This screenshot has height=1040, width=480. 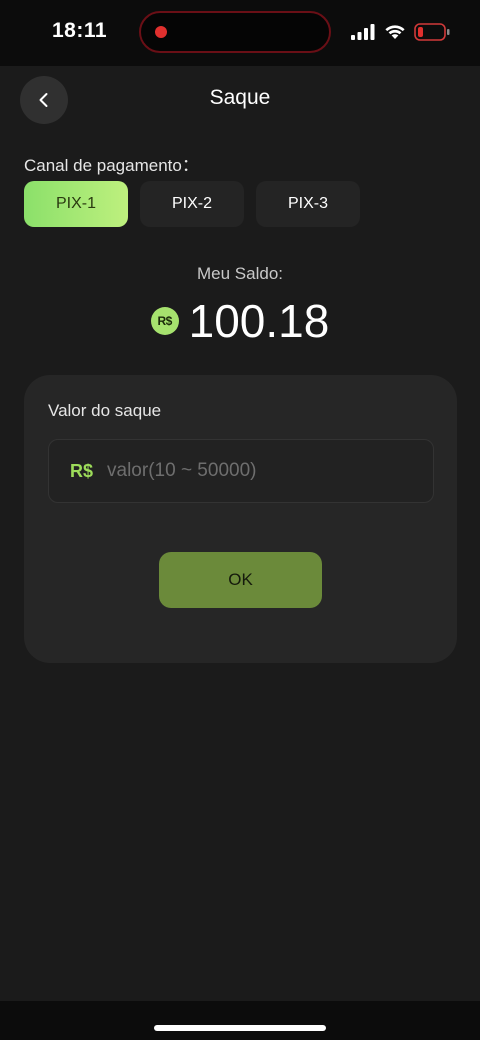 What do you see at coordinates (192, 204) in the screenshot?
I see `tab-pix-2: PIX-2` at bounding box center [192, 204].